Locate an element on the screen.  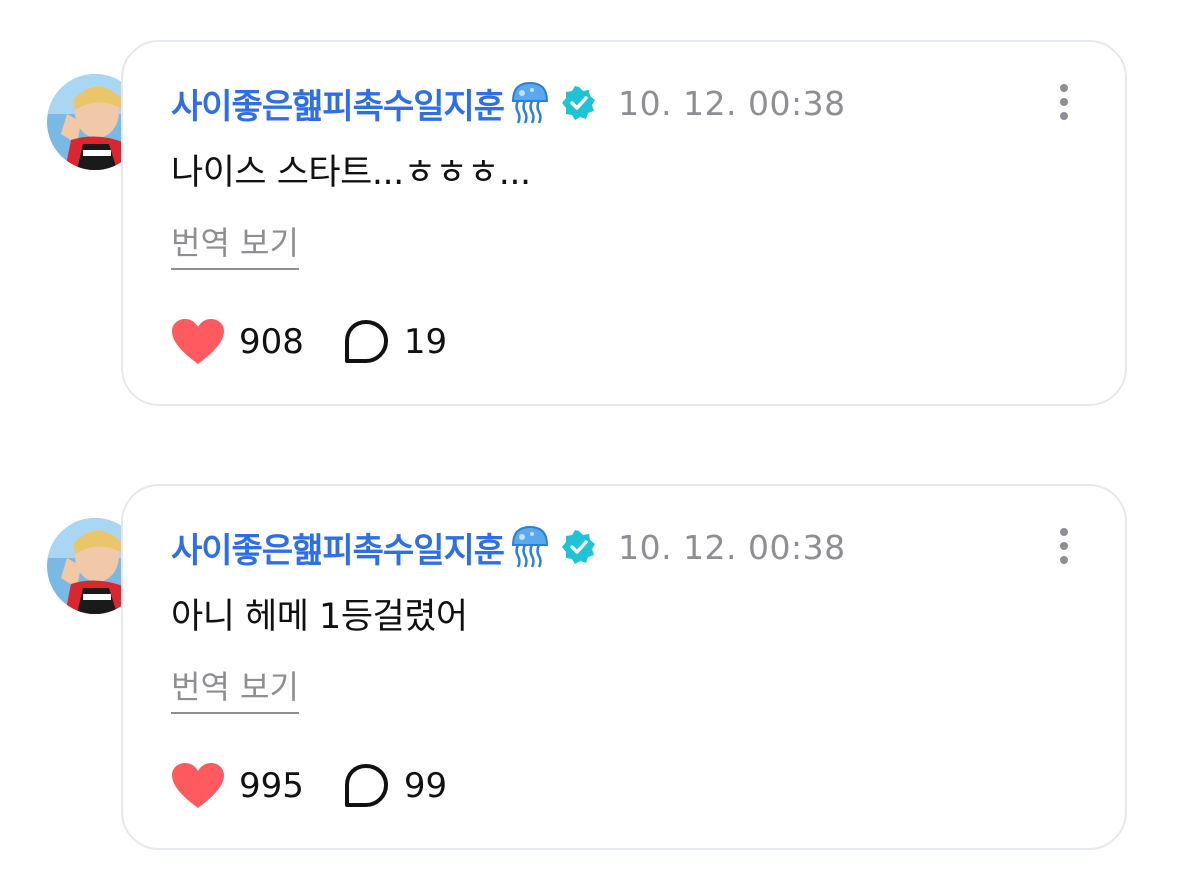
comment-text: 아니 헤메 1등걸렸어 is located at coordinates (319, 617).